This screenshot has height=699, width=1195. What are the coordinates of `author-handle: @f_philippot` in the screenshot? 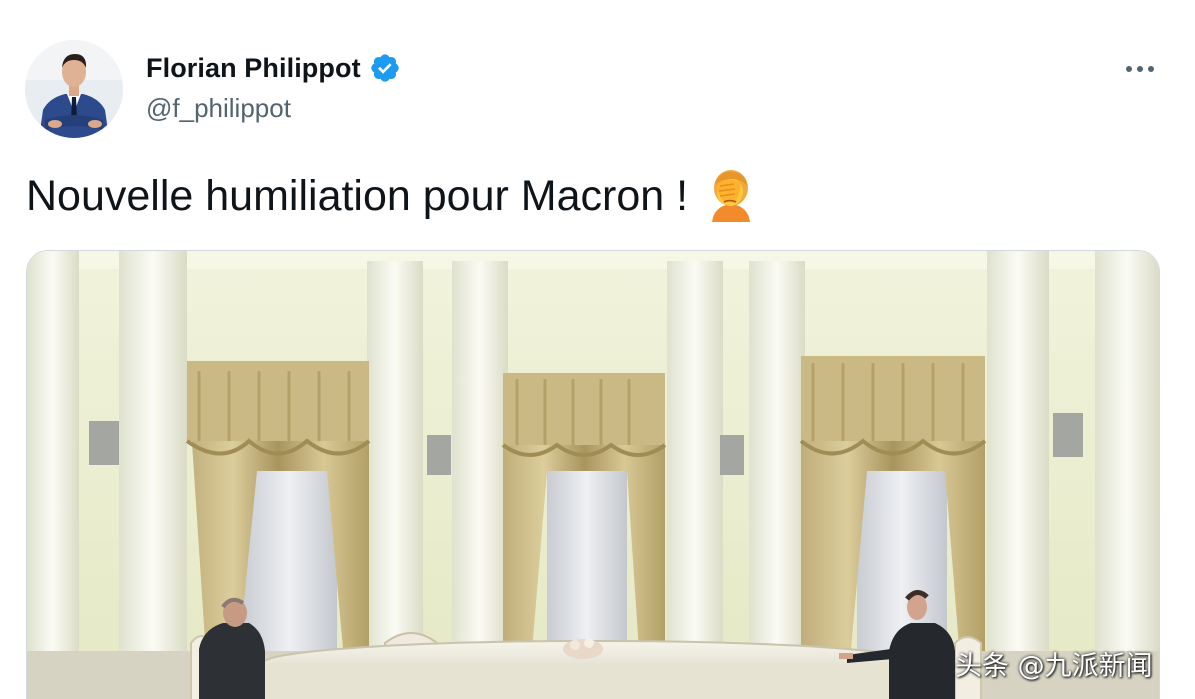 It's located at (218, 108).